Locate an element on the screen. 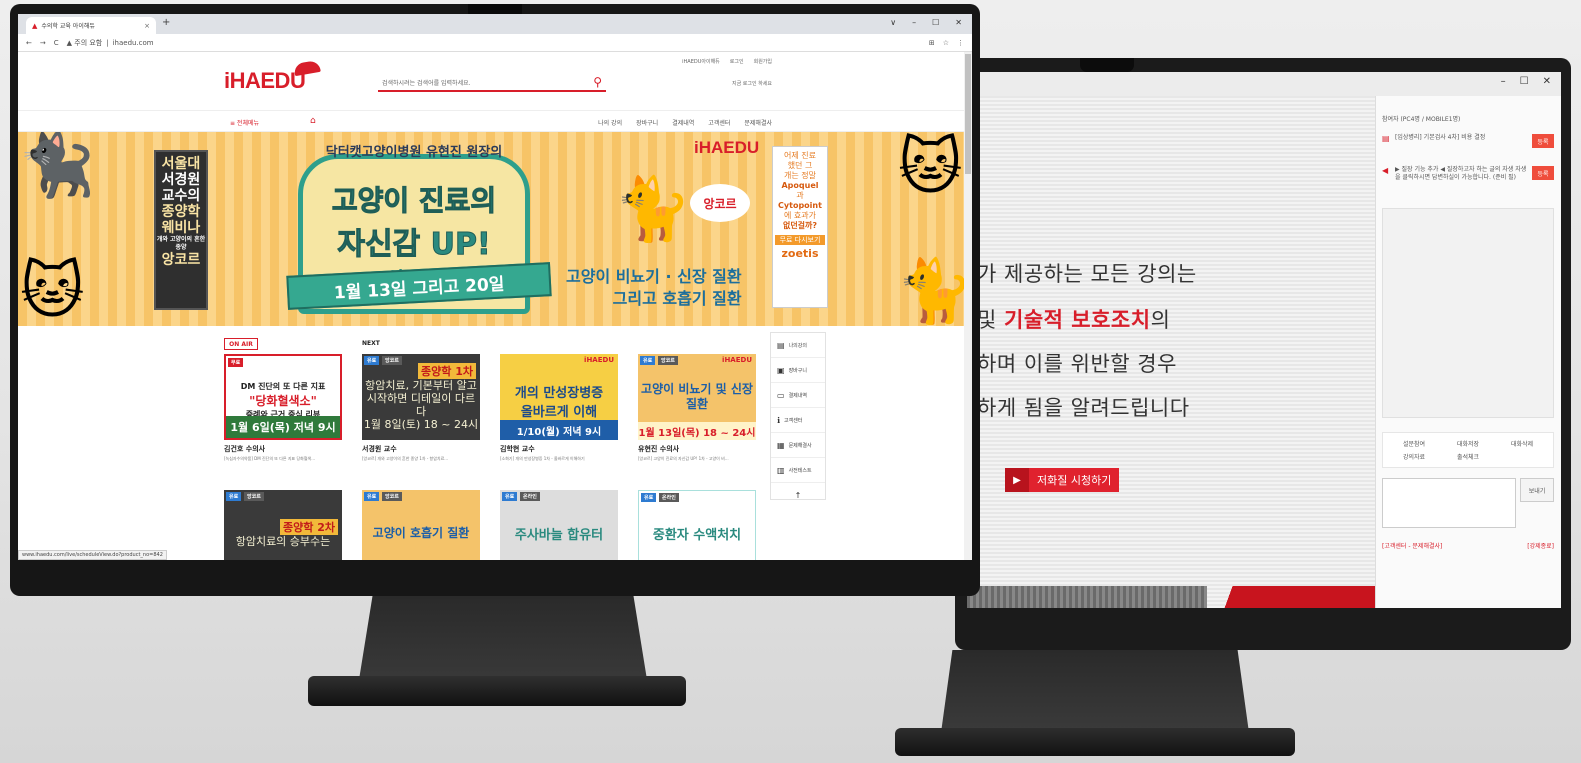 Image resolution: width=1581 pixels, height=763 pixels. all-menu-button: ≡ 전체메뉴 is located at coordinates (244, 122).